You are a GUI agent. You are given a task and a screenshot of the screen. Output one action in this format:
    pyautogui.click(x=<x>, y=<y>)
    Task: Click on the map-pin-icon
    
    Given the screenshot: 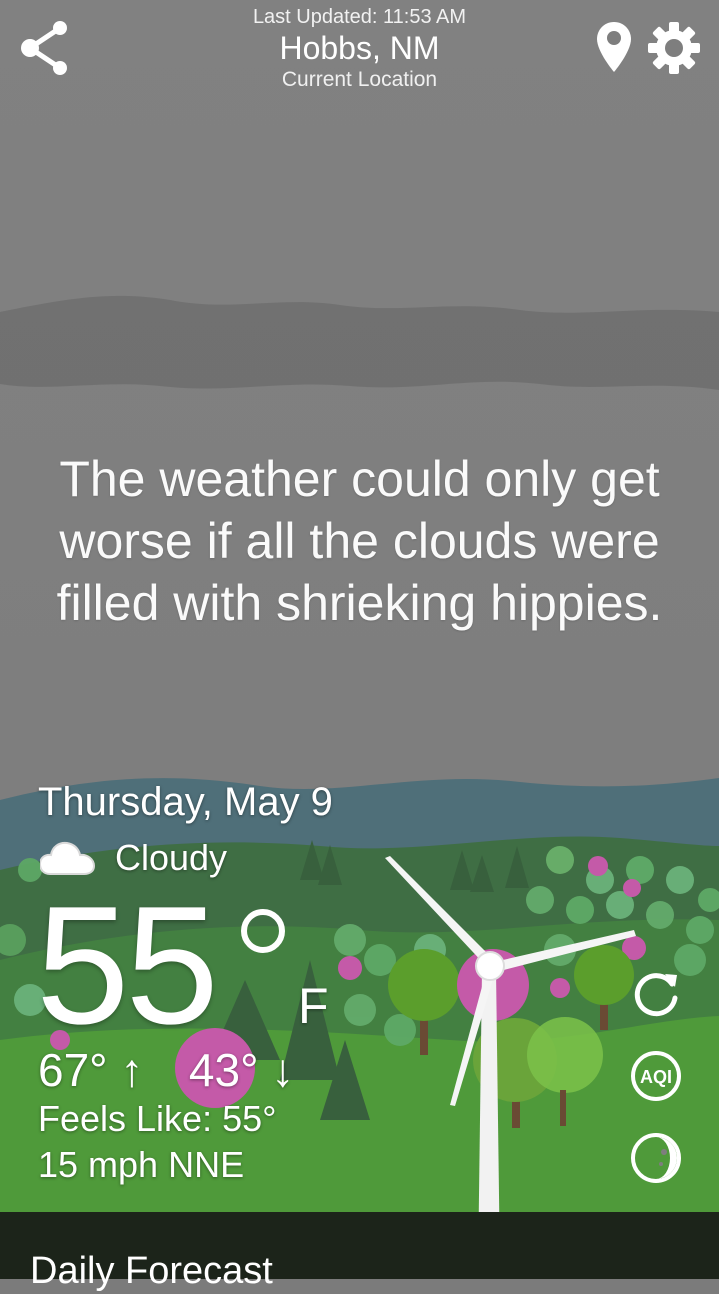 What is the action you would take?
    pyautogui.click(x=614, y=47)
    